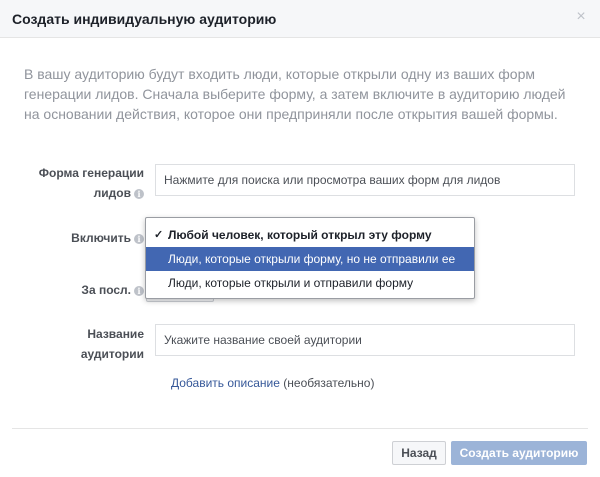 The image size is (600, 477). What do you see at coordinates (581, 17) in the screenshot?
I see `close-icon: ×` at bounding box center [581, 17].